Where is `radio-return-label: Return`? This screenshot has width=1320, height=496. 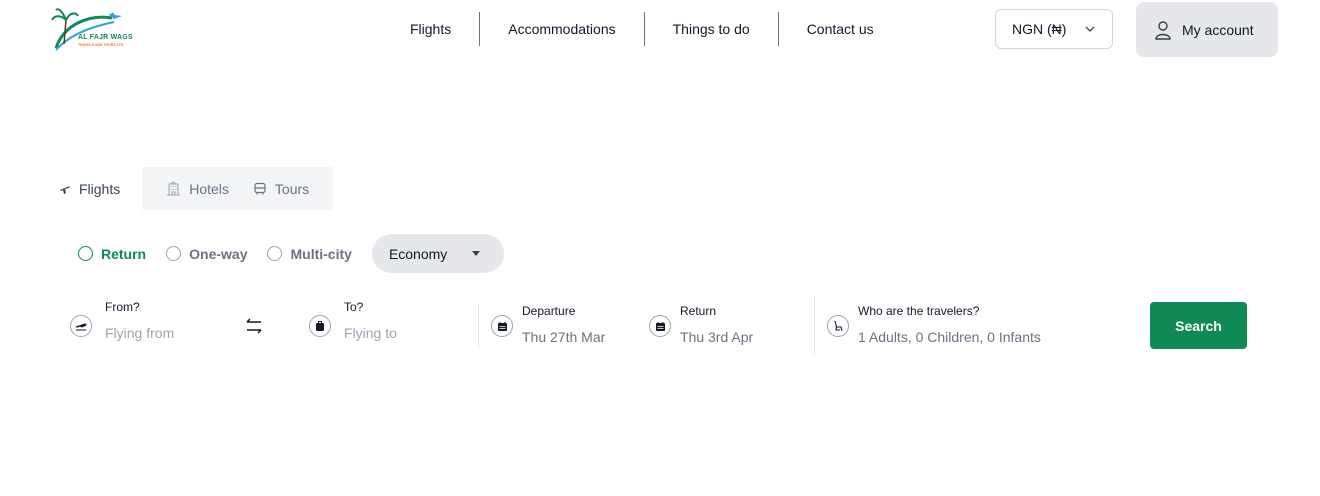 radio-return-label: Return is located at coordinates (124, 253).